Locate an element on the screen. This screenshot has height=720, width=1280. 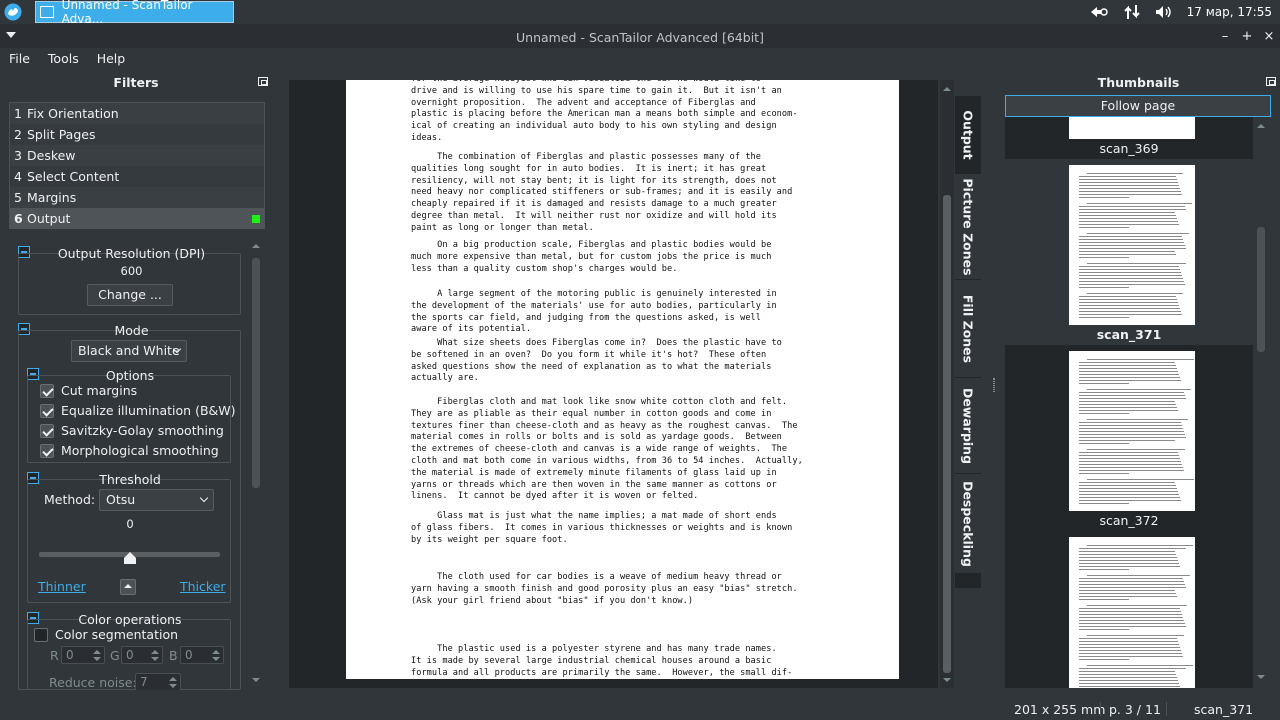
menu-help: Help is located at coordinates (111, 59).